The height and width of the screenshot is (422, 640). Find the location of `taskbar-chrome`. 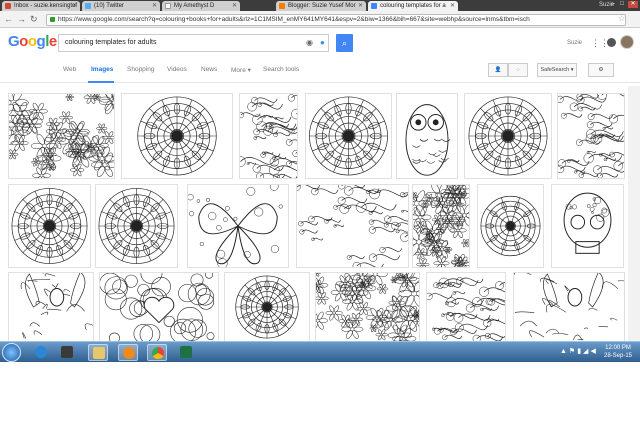

taskbar-chrome is located at coordinates (157, 352).